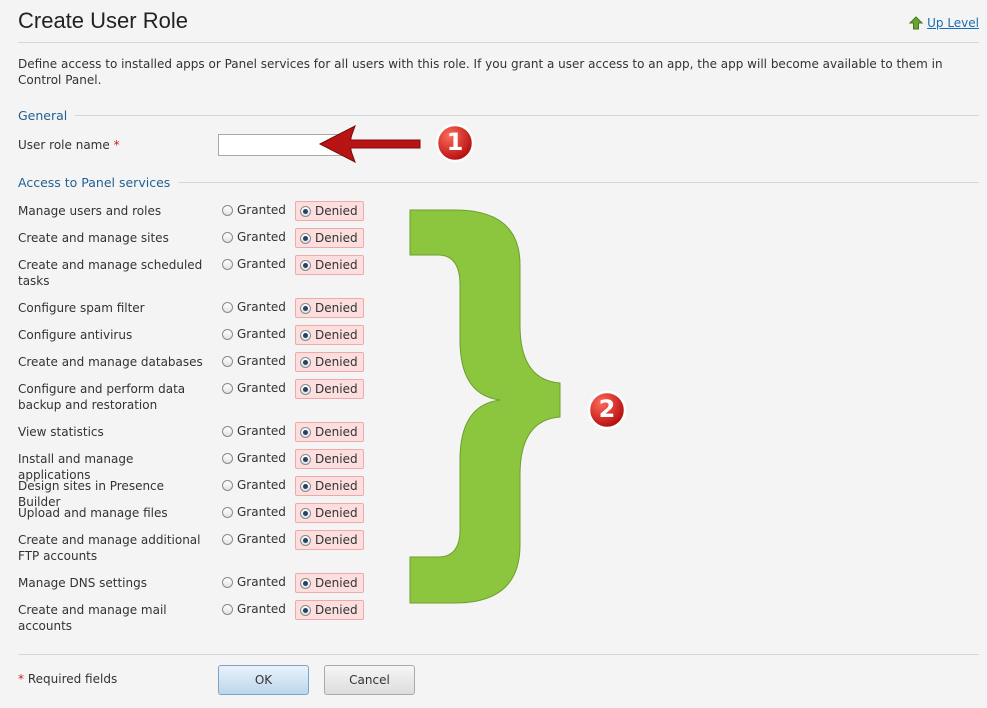 This screenshot has width=987, height=708. I want to click on permission-label: Create and manage mail accounts, so click(92, 618).